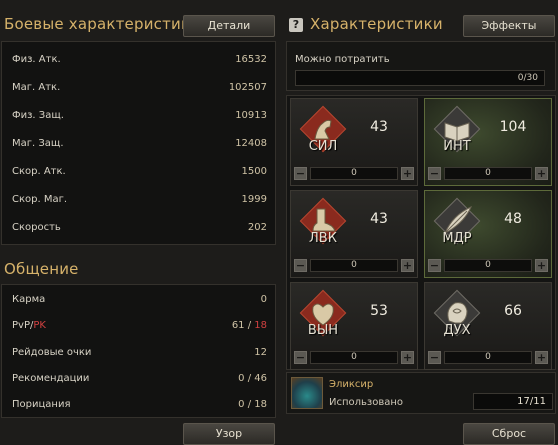 This screenshot has width=558, height=445. What do you see at coordinates (379, 219) in the screenshot?
I see `stat-value: 43` at bounding box center [379, 219].